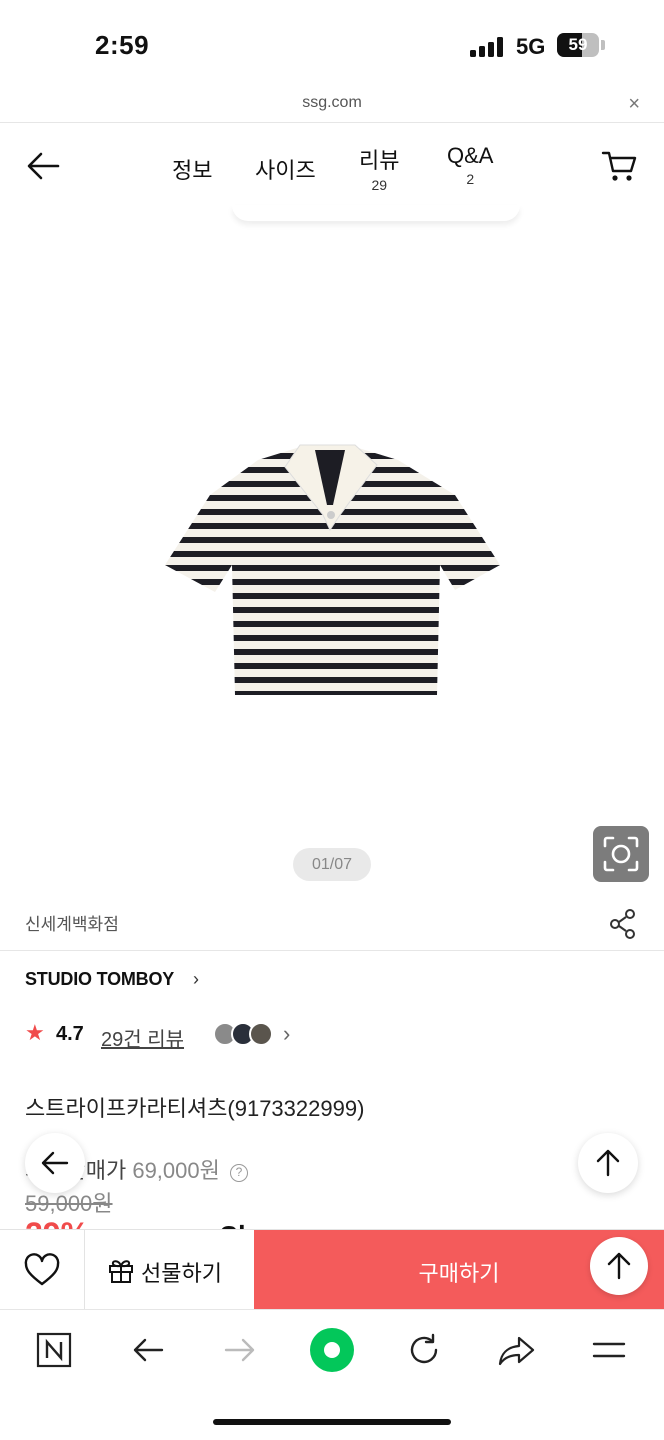 This screenshot has width=664, height=1440. I want to click on tab-pill-shadow, so click(376, 213).